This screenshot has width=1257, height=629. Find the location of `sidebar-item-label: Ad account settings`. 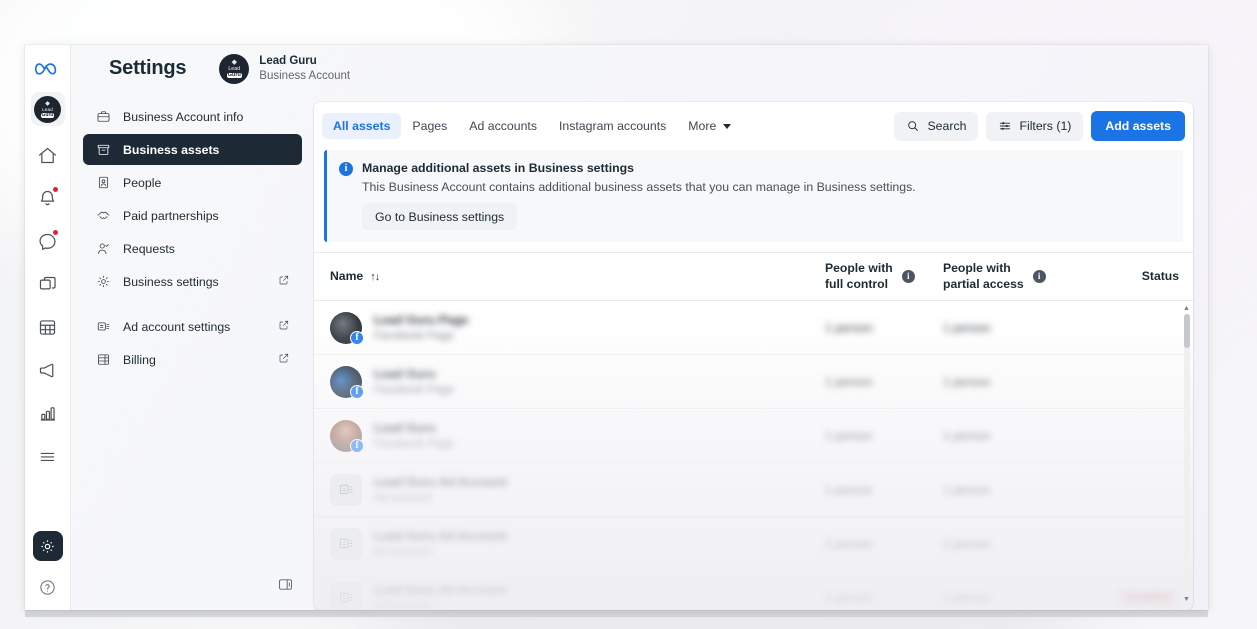

sidebar-item-label: Ad account settings is located at coordinates (177, 326).